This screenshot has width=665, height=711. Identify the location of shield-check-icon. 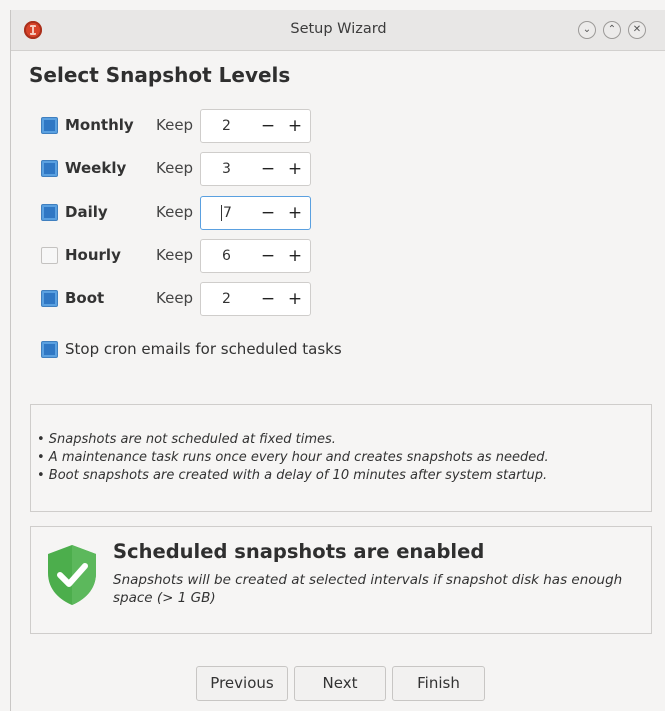
(72, 575).